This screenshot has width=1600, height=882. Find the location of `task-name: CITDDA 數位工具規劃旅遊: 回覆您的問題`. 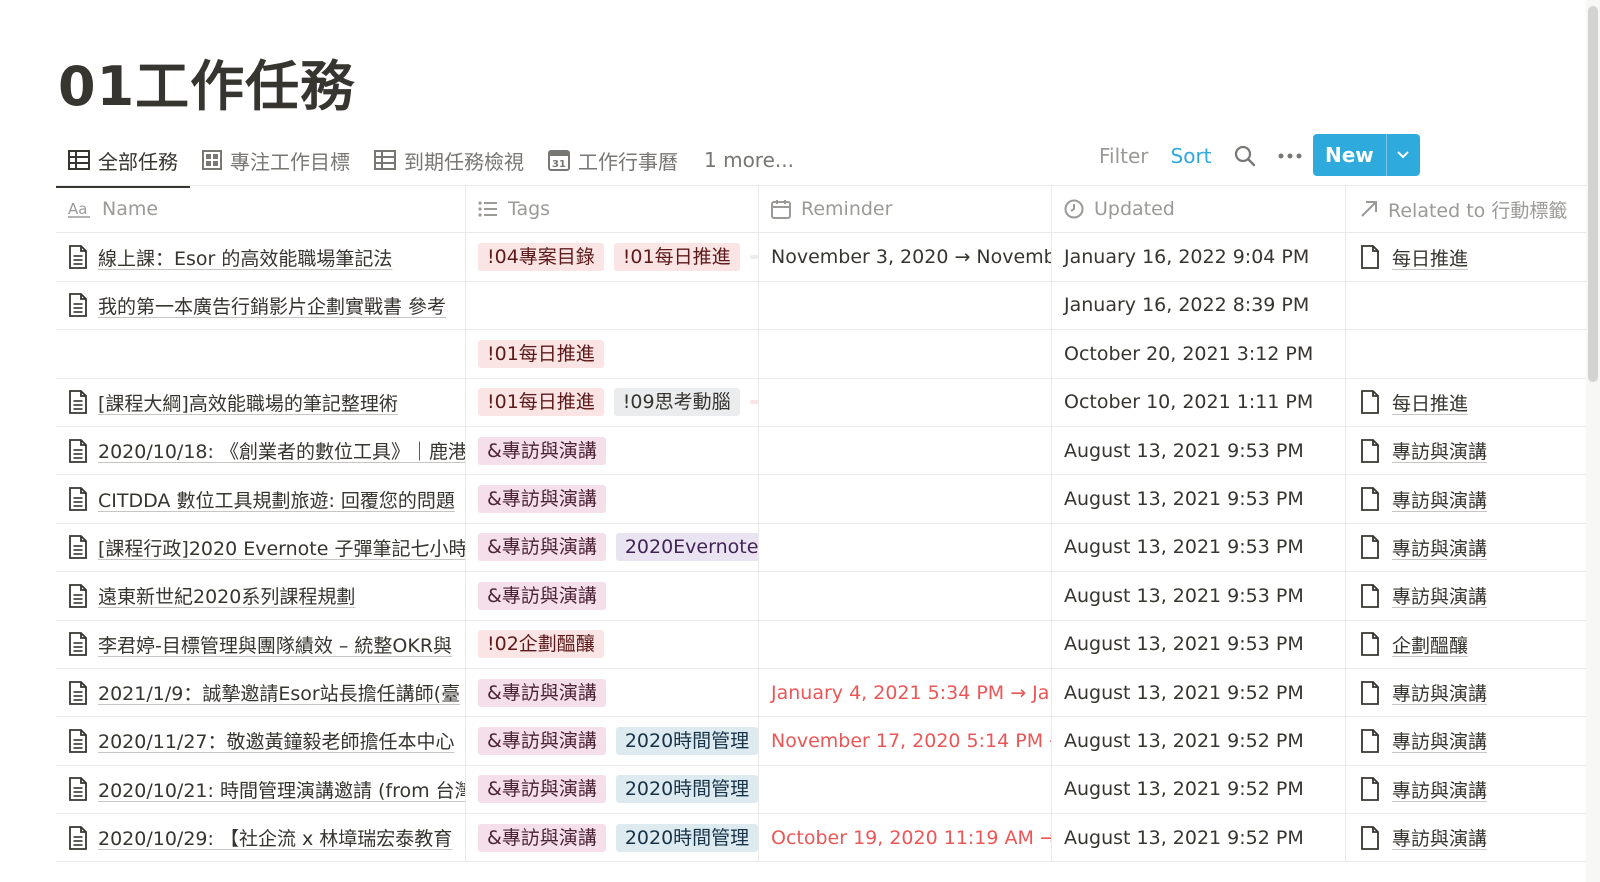

task-name: CITDDA 數位工具規劃旅遊: 回覆您的問題 is located at coordinates (276, 499).